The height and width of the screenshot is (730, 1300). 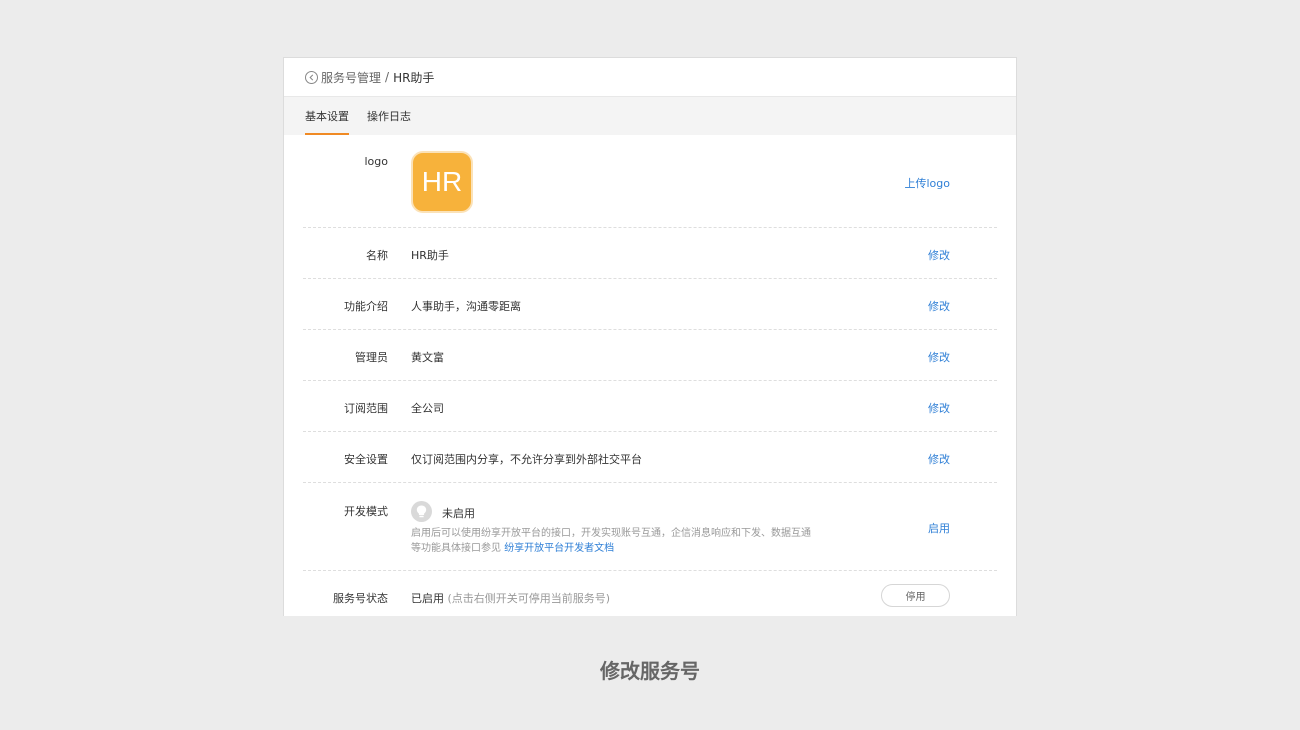 I want to click on settings-row-admin: 管理员 黄文富 修改, so click(x=650, y=355).